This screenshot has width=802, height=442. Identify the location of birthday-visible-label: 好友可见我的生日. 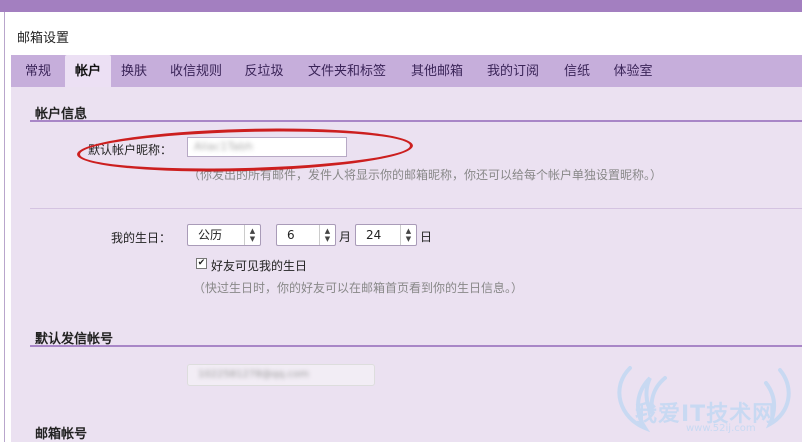
(259, 266).